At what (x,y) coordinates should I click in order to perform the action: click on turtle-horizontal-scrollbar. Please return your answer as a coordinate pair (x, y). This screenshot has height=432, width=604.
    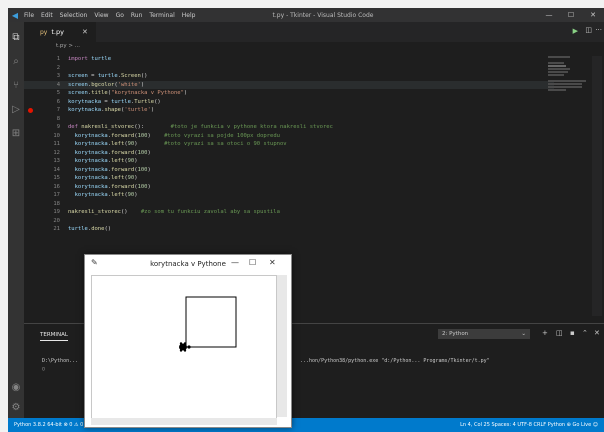
    Looking at the image, I should click on (184, 421).